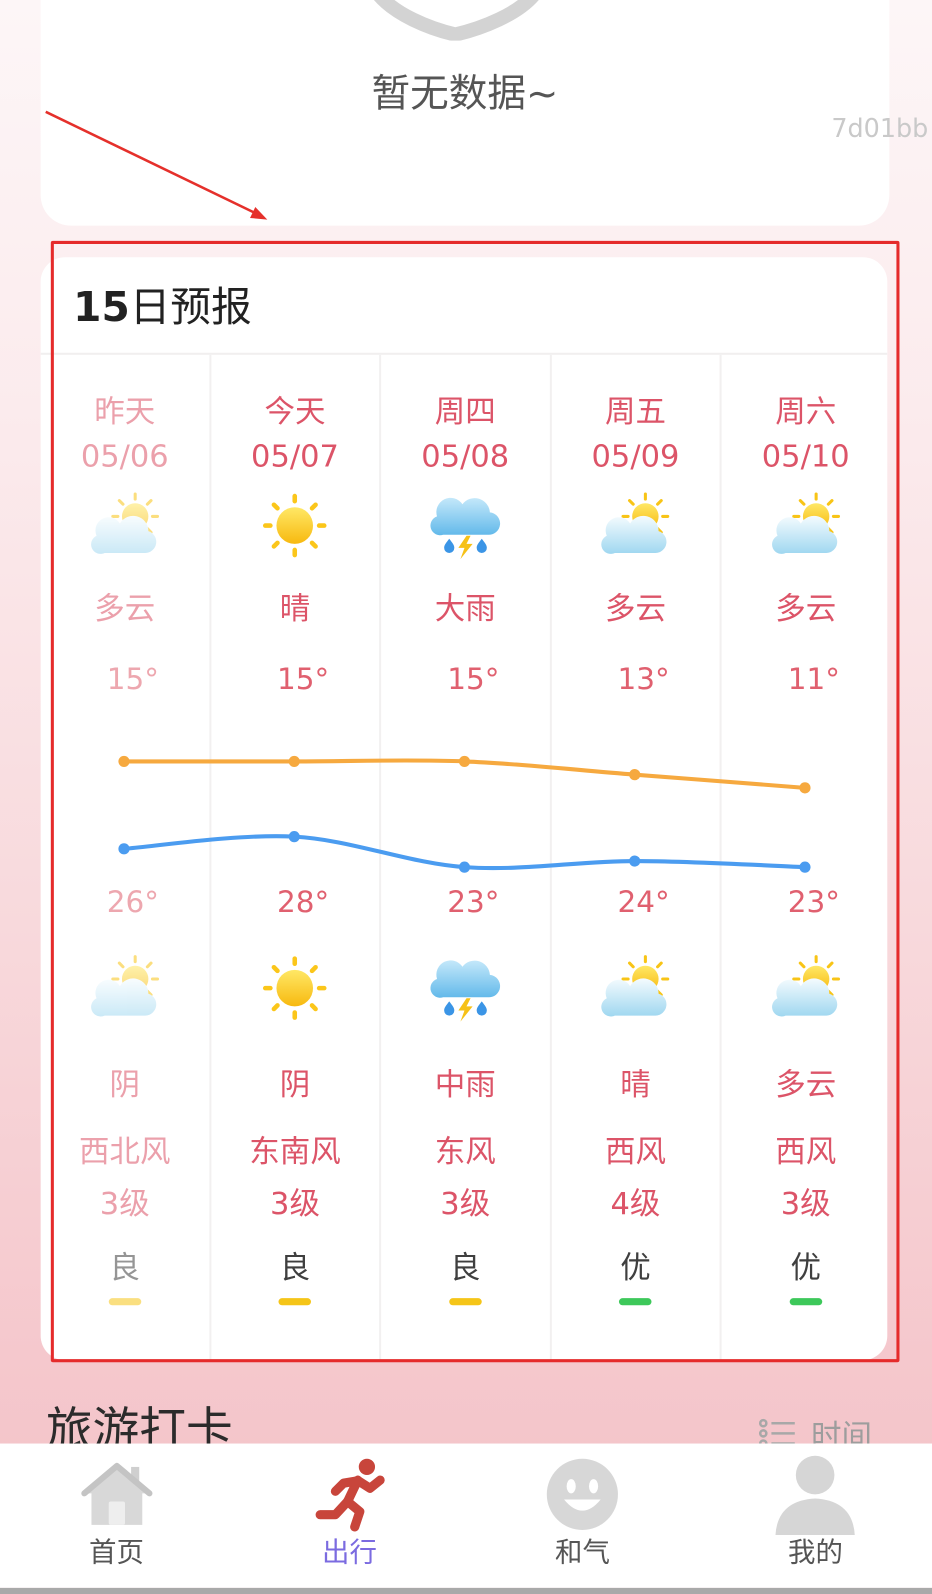  I want to click on tab-label: 和气, so click(582, 1553).